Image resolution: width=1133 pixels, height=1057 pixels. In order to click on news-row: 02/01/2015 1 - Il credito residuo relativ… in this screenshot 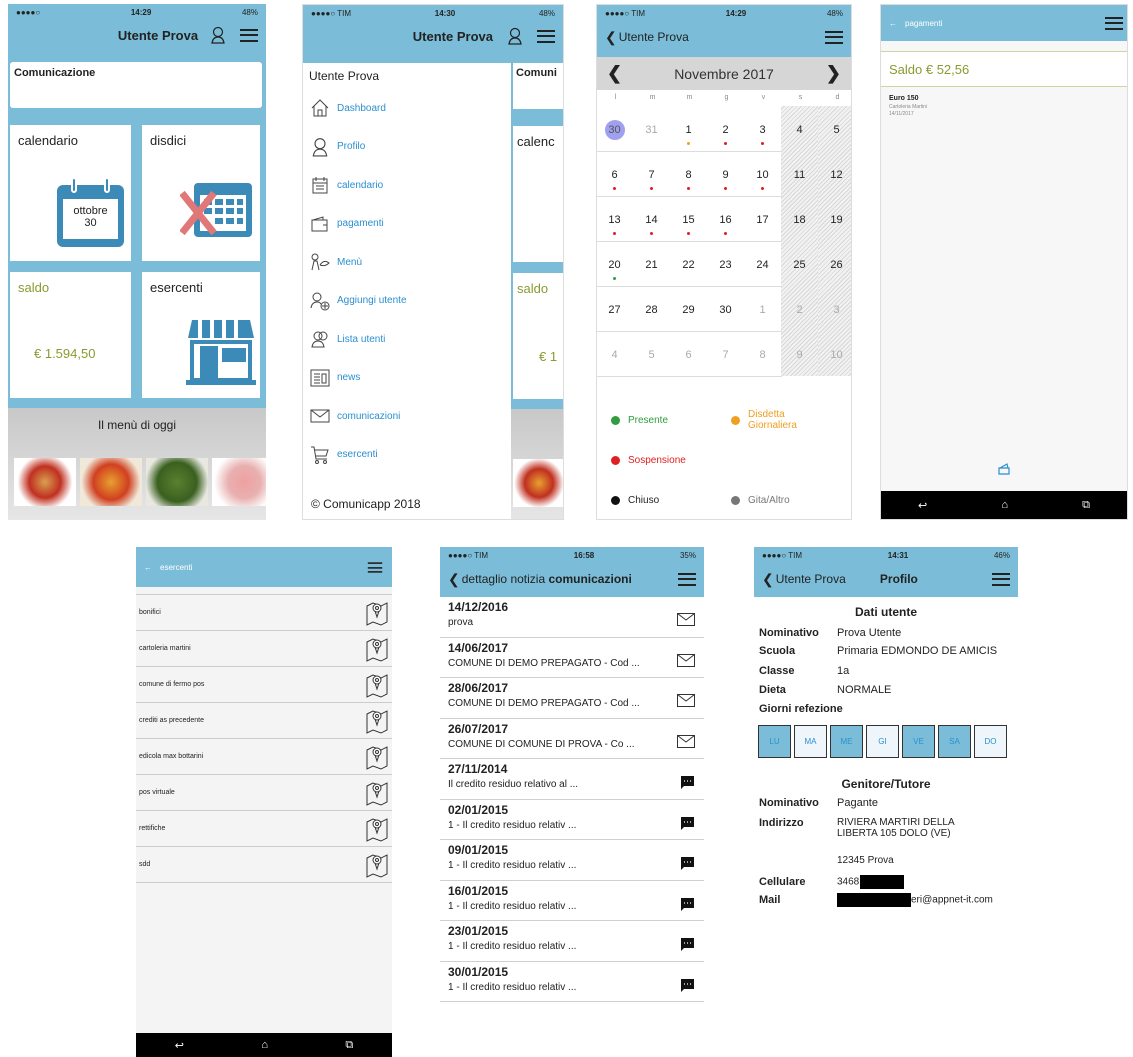, I will do `click(572, 820)`.